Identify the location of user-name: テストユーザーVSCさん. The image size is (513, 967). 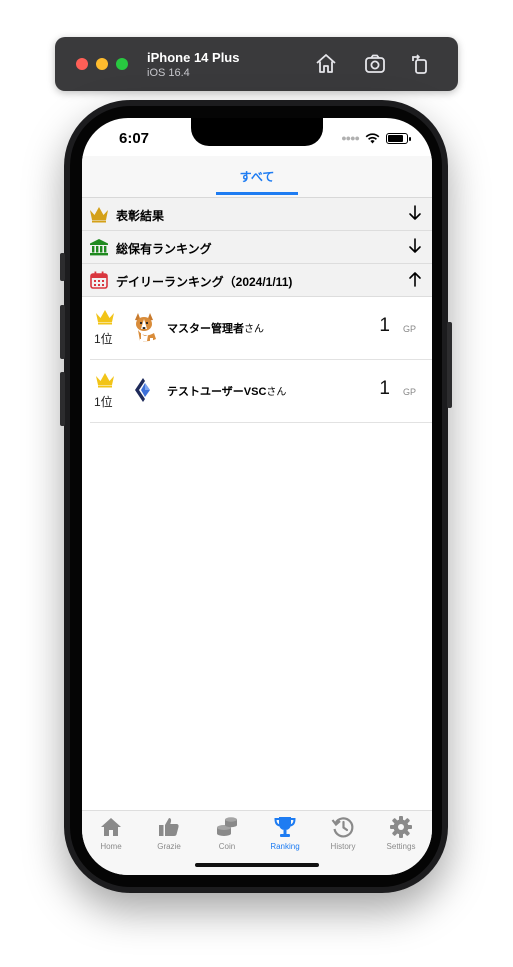
(226, 391).